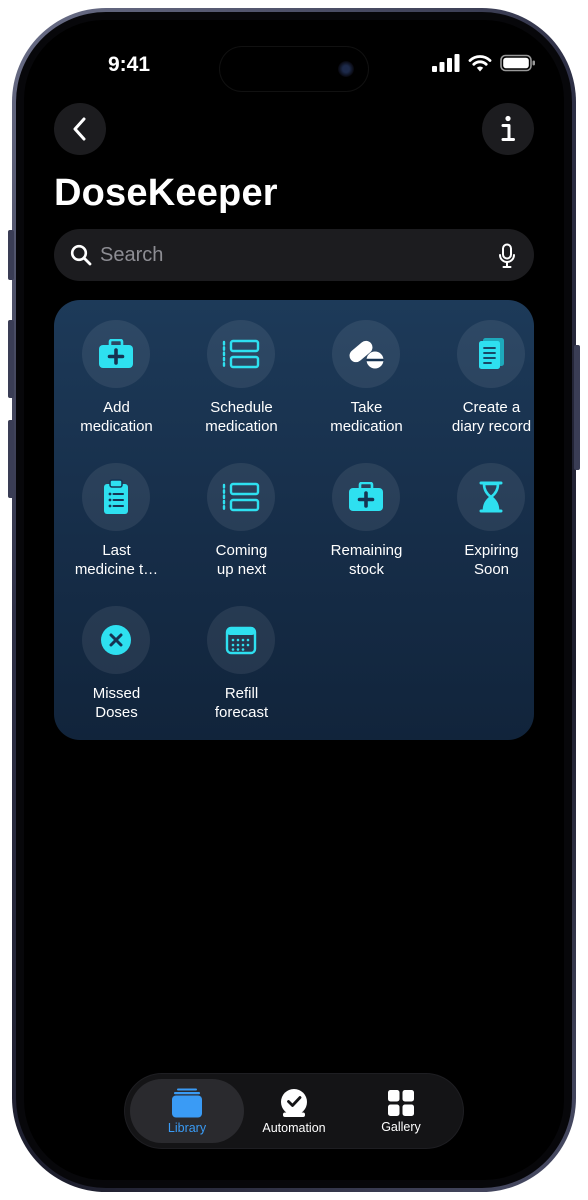 This screenshot has height=1200, width=588. Describe the element at coordinates (166, 193) in the screenshot. I see `page-title: DoseKeeper` at that location.